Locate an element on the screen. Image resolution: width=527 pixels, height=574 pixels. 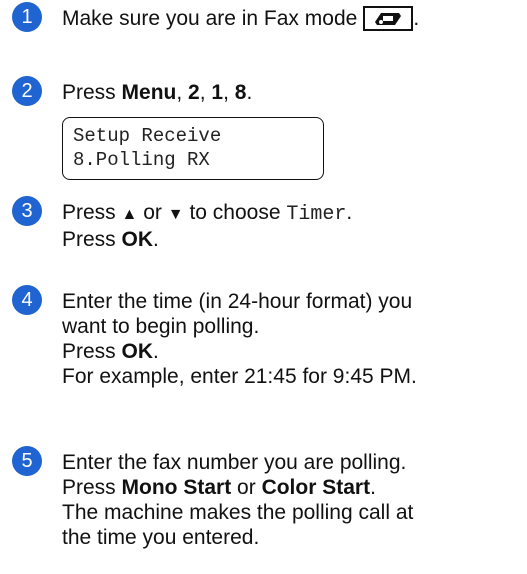
step-5-line-1: Enter the fax number you are polling. is located at coordinates (234, 462).